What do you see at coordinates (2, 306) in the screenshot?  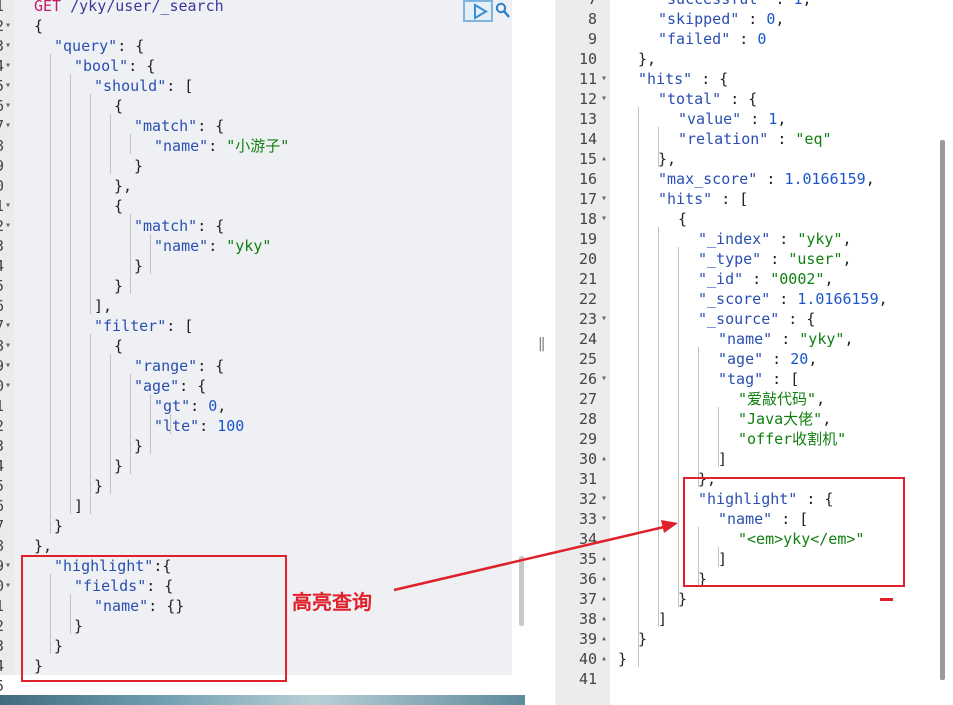 I see `request-line-number: 6` at bounding box center [2, 306].